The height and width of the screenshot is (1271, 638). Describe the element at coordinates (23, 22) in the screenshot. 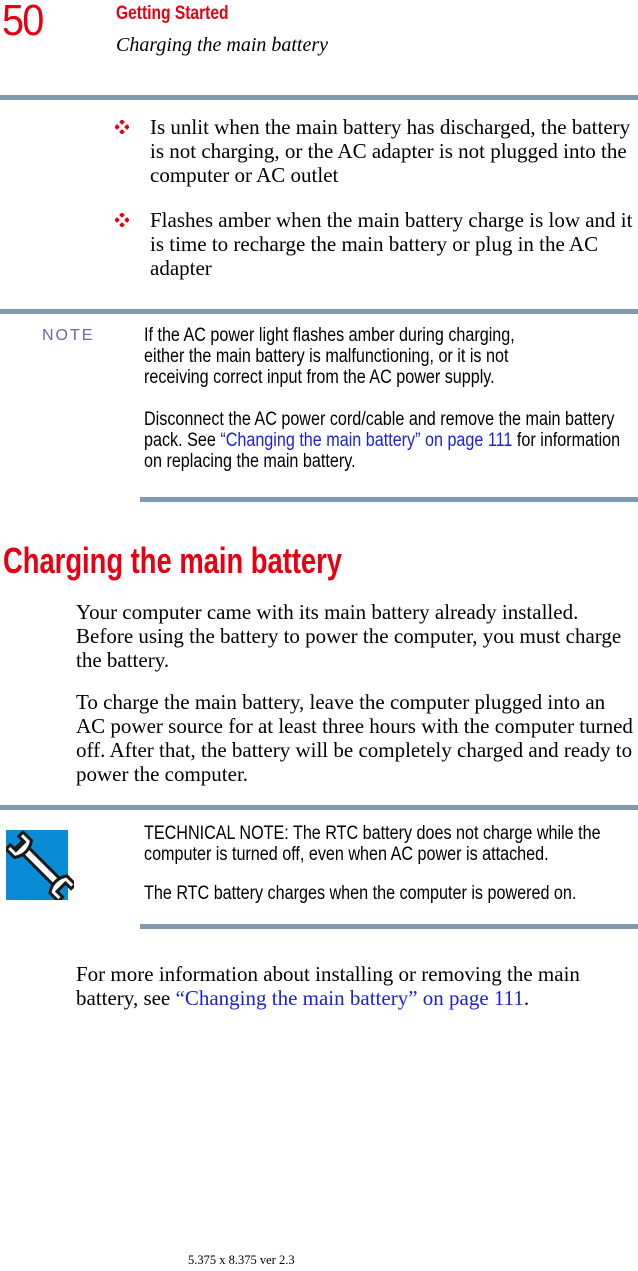

I see `page-number: 50` at that location.